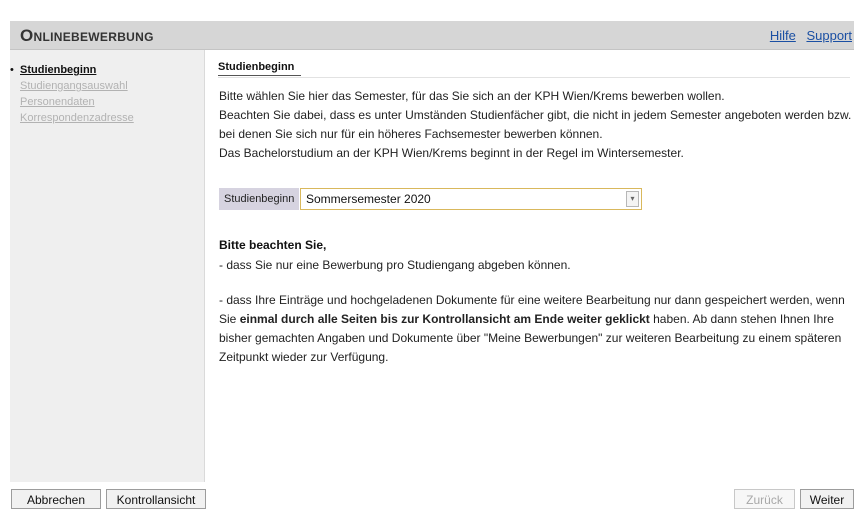 The image size is (854, 513). What do you see at coordinates (632, 199) in the screenshot?
I see `chevron-down-icon: ▾` at bounding box center [632, 199].